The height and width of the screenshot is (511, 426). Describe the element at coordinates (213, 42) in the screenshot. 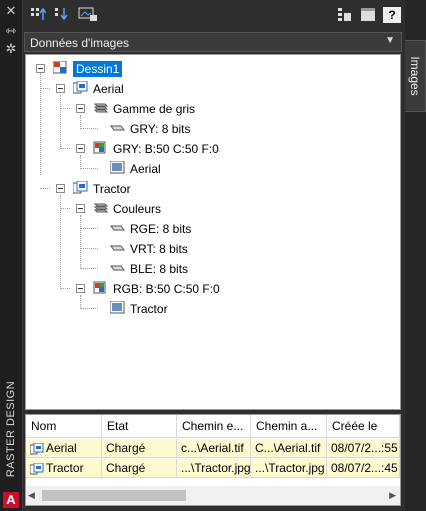

I see `view-selector-dropdown: Données d'images ▼` at that location.